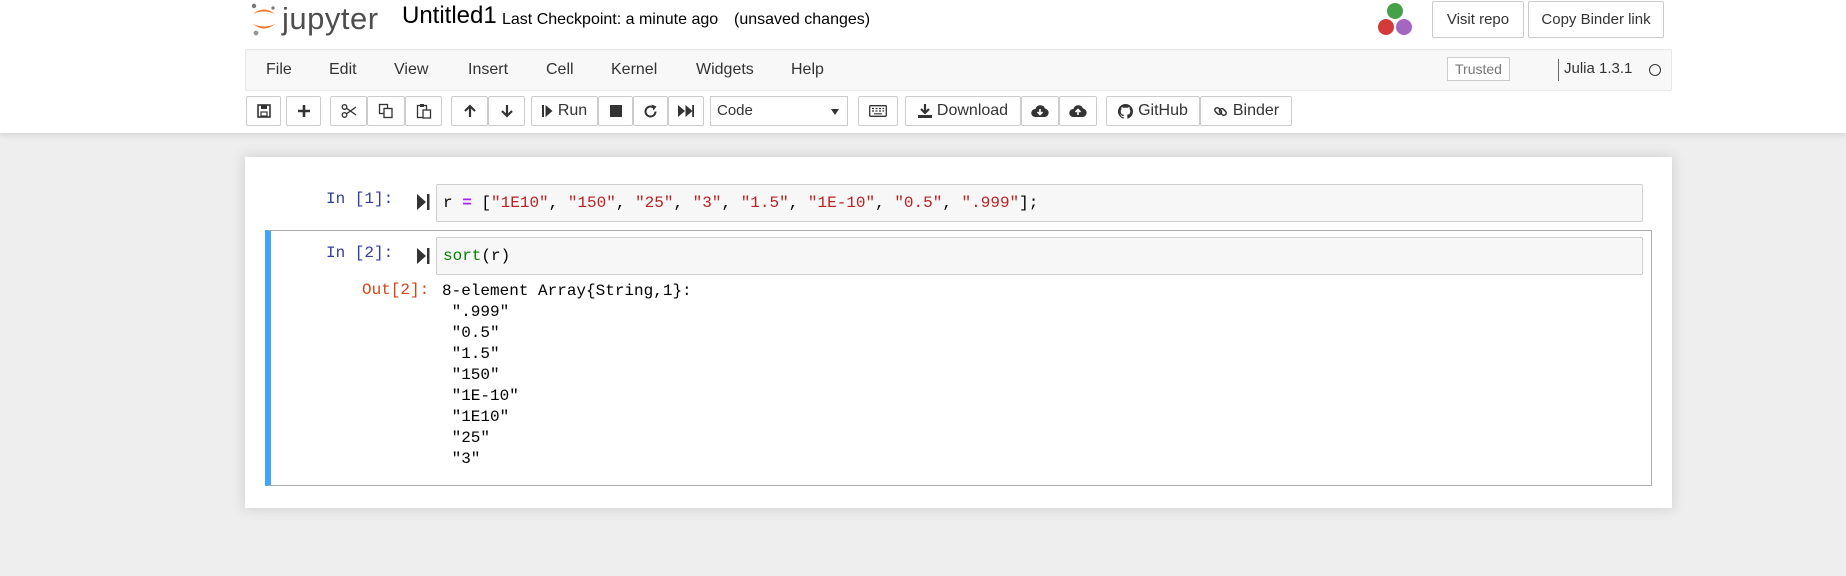 This screenshot has height=576, width=1846. I want to click on save-button, so click(263, 111).